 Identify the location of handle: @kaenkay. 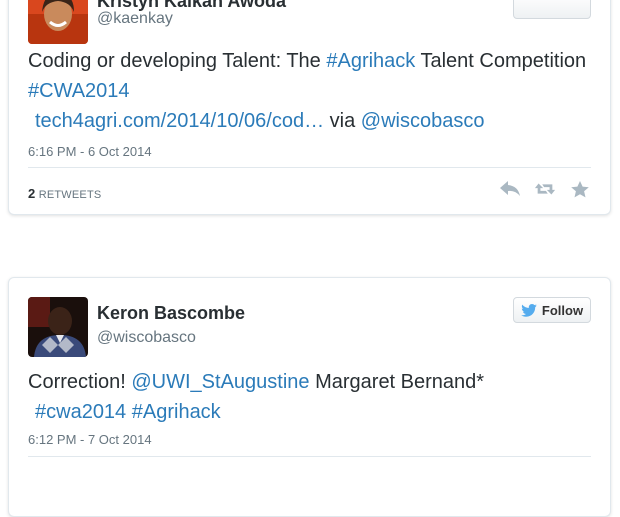
(135, 19).